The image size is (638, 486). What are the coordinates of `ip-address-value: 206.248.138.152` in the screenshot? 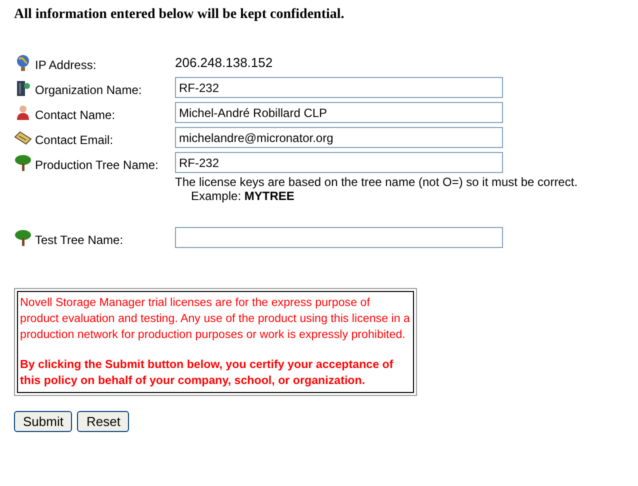 It's located at (224, 62).